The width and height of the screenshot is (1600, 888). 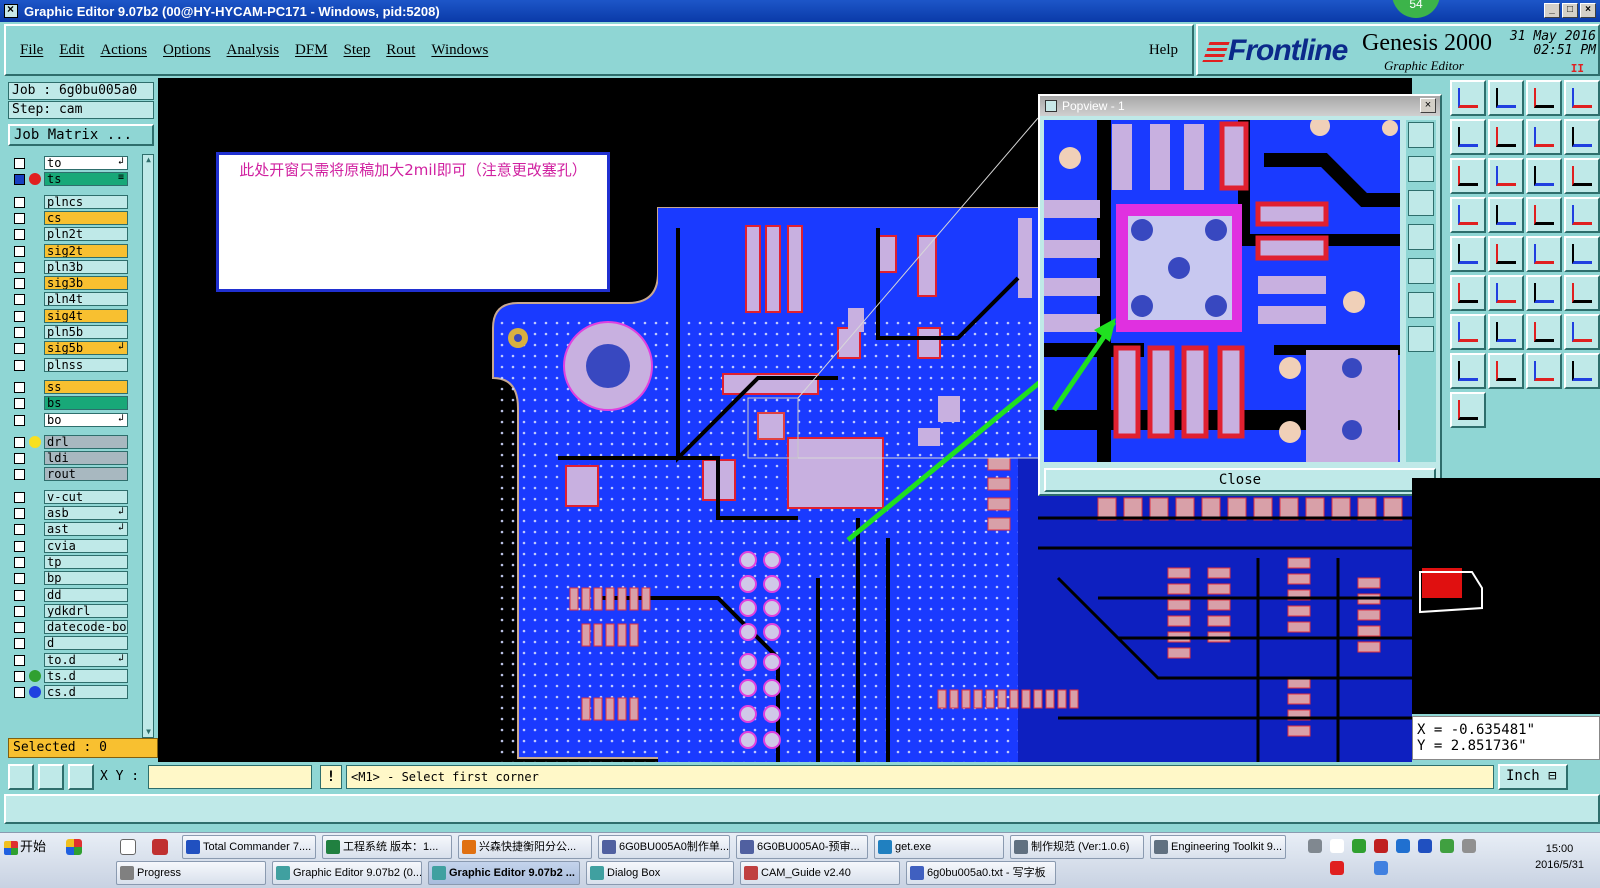 What do you see at coordinates (29, 848) in the screenshot?
I see `start-button: 开始` at bounding box center [29, 848].